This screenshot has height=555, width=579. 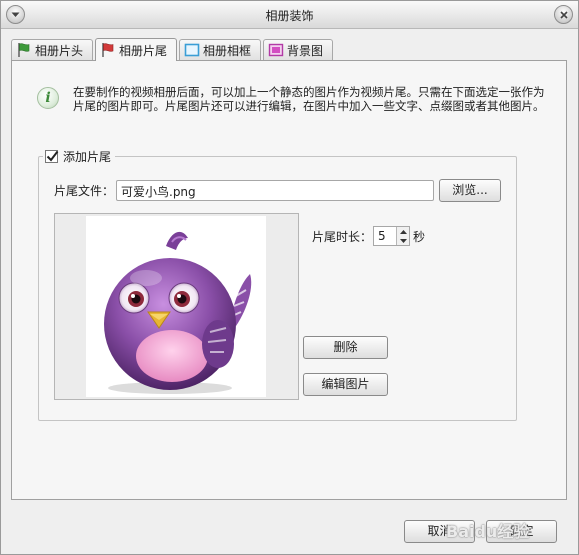 I want to click on frame-icon, so click(x=192, y=50).